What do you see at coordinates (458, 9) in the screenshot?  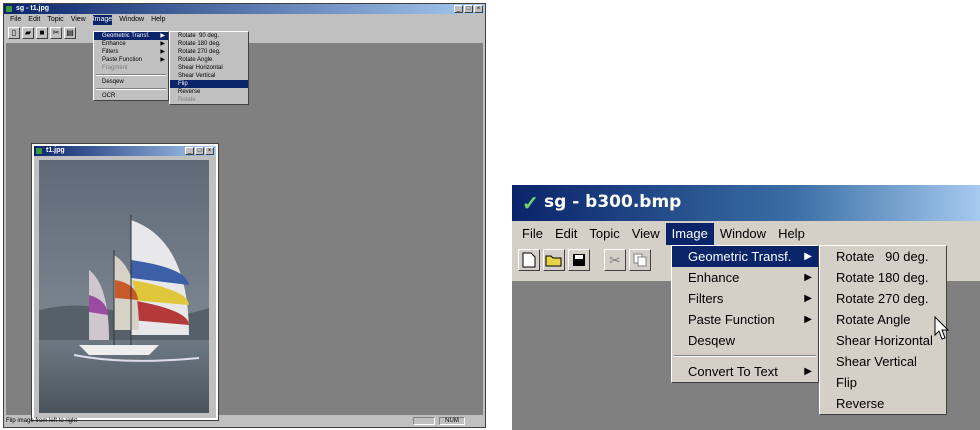 I see `minimize-button: _` at bounding box center [458, 9].